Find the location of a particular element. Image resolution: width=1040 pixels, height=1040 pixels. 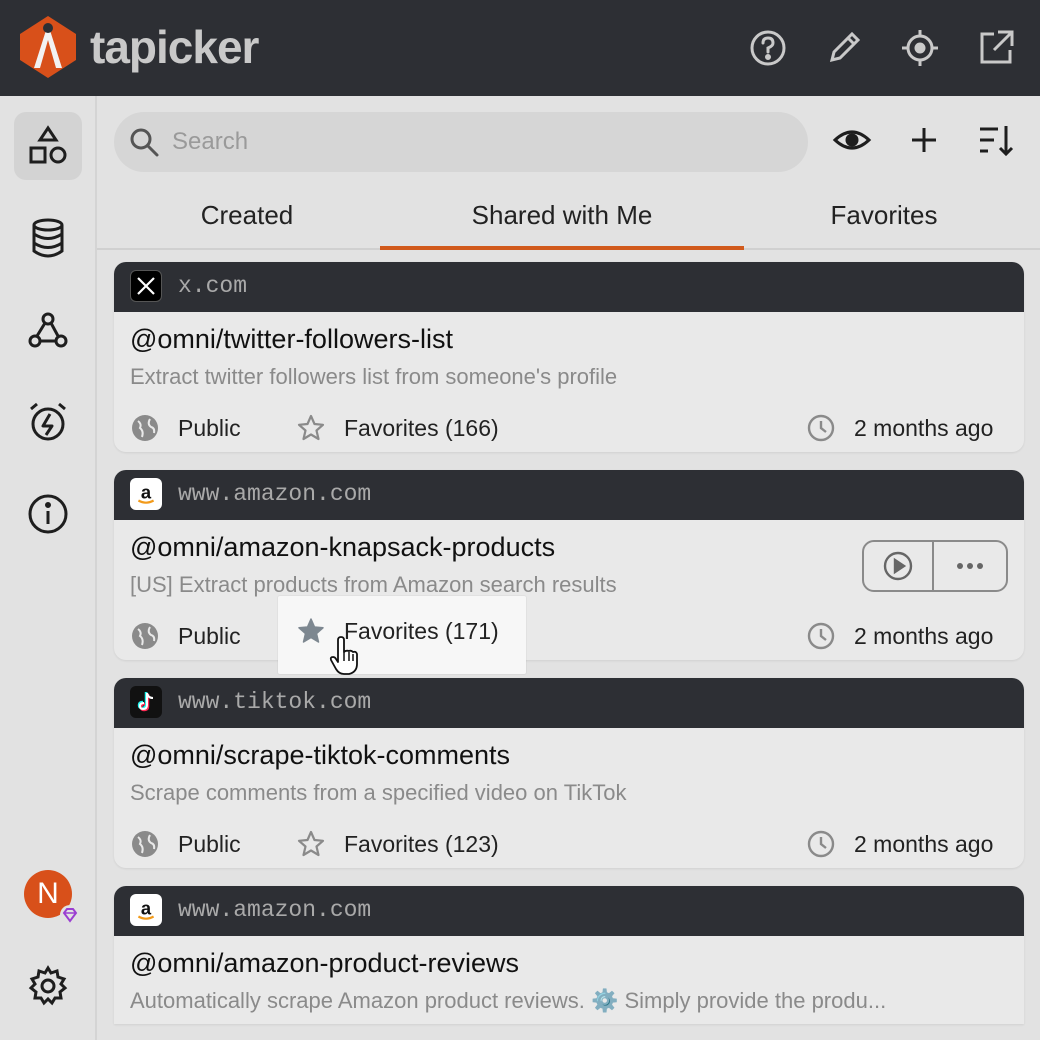

card-domain: www.tiktok.com is located at coordinates (275, 702).